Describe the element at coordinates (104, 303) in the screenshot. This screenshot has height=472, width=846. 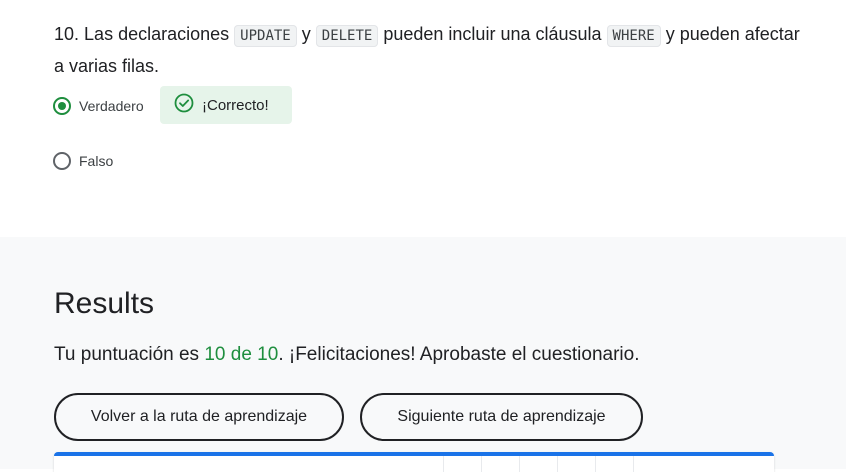
I see `results-title: Results` at that location.